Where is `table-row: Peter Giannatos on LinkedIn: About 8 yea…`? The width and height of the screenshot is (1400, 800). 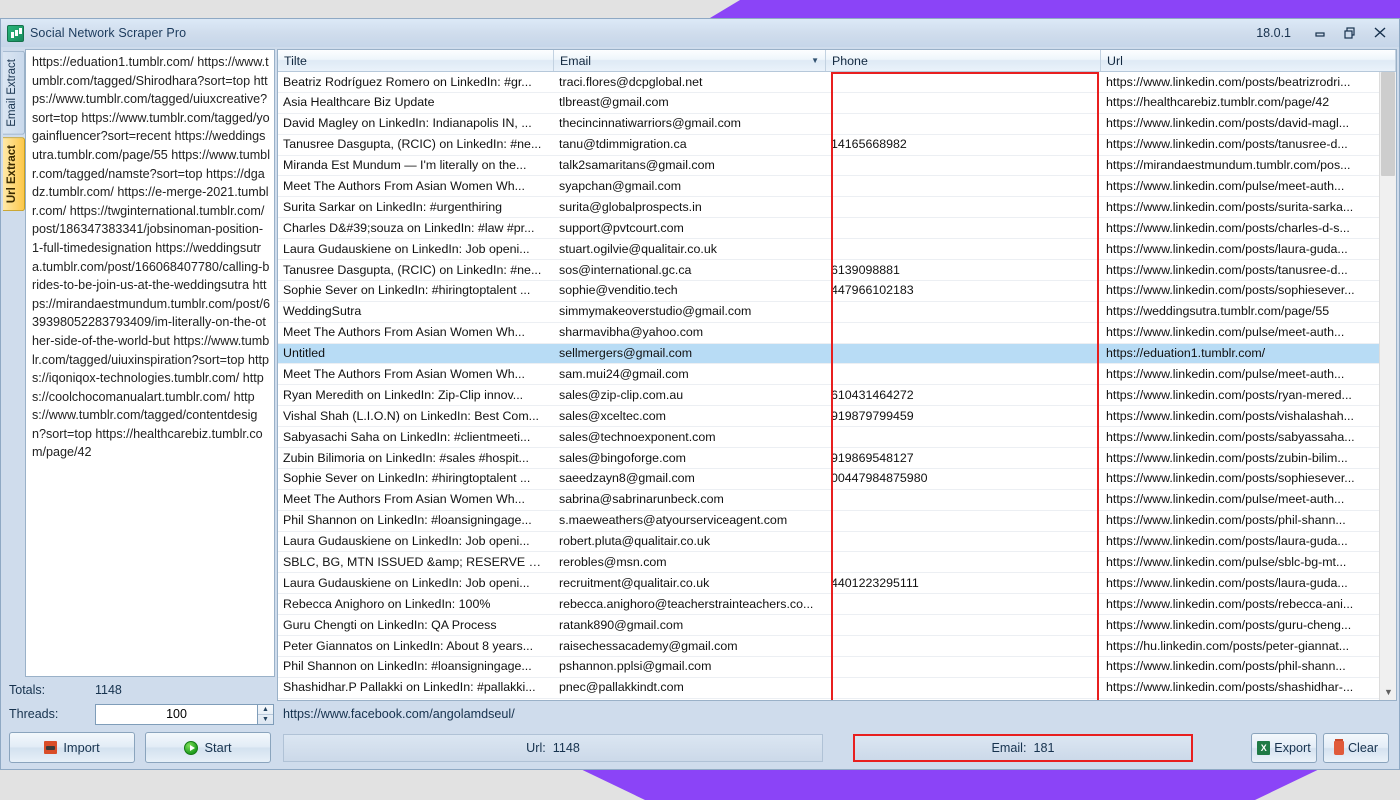
table-row: Peter Giannatos on LinkedIn: About 8 yea… is located at coordinates (837, 646).